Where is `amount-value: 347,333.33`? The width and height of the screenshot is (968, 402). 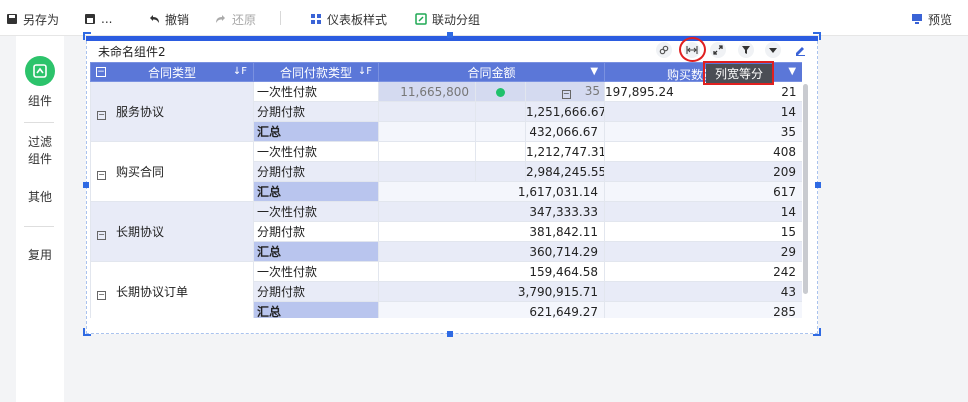 amount-value: 347,333.33 is located at coordinates (491, 211).